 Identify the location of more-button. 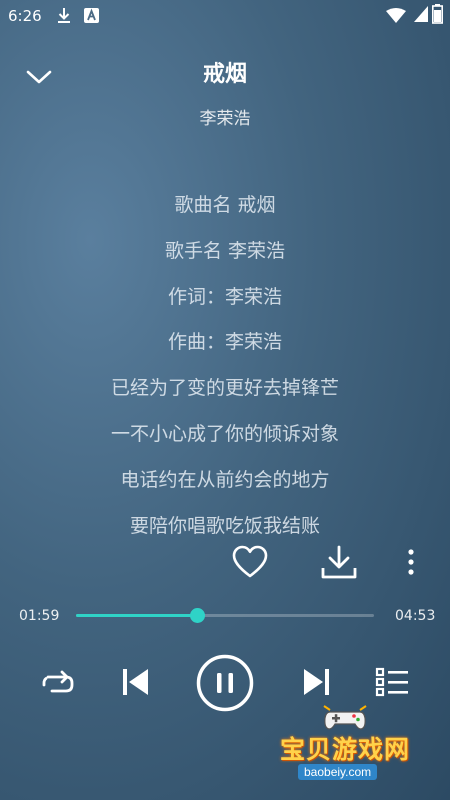
(411, 564).